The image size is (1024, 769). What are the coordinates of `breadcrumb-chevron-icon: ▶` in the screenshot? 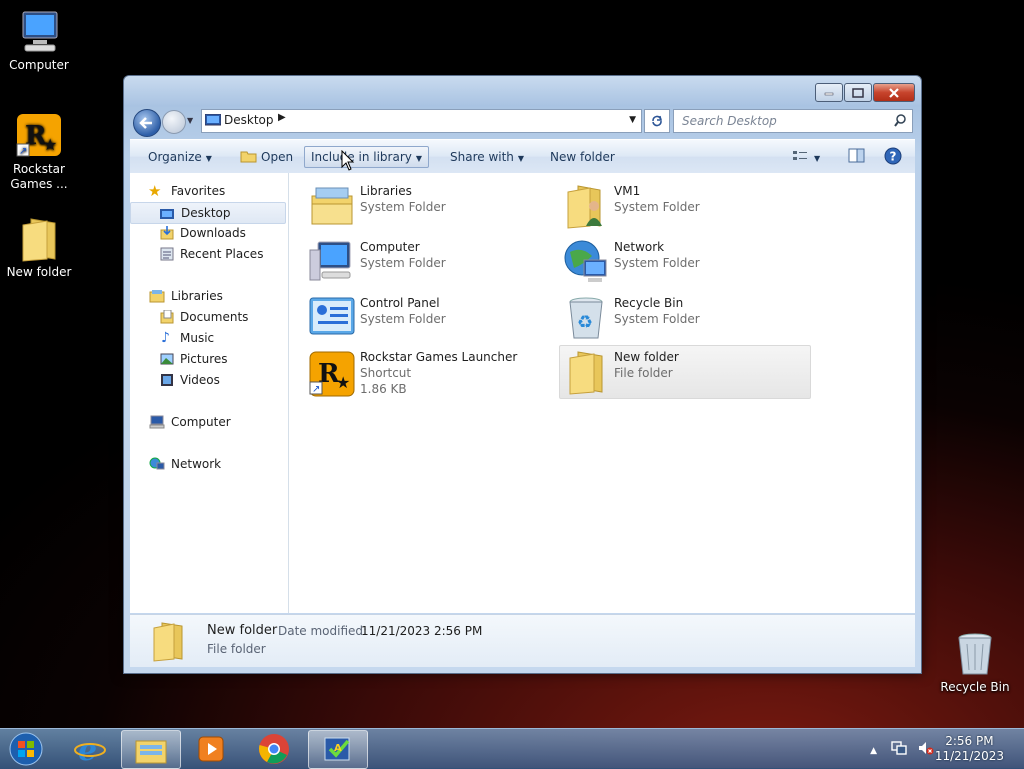 It's located at (282, 117).